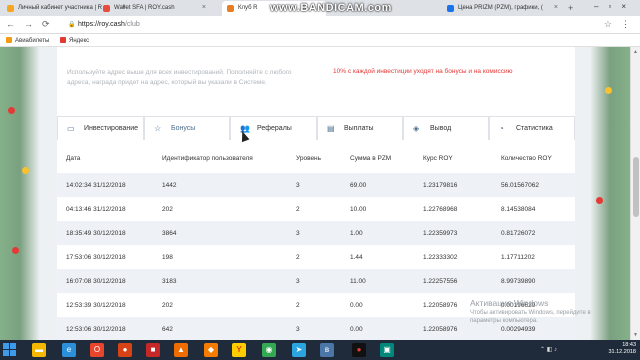 This screenshot has width=640, height=360. I want to click on address-bar: ← → ⟳ 🔒 https://roy.cash/club ☆ ⋮, so click(320, 25).